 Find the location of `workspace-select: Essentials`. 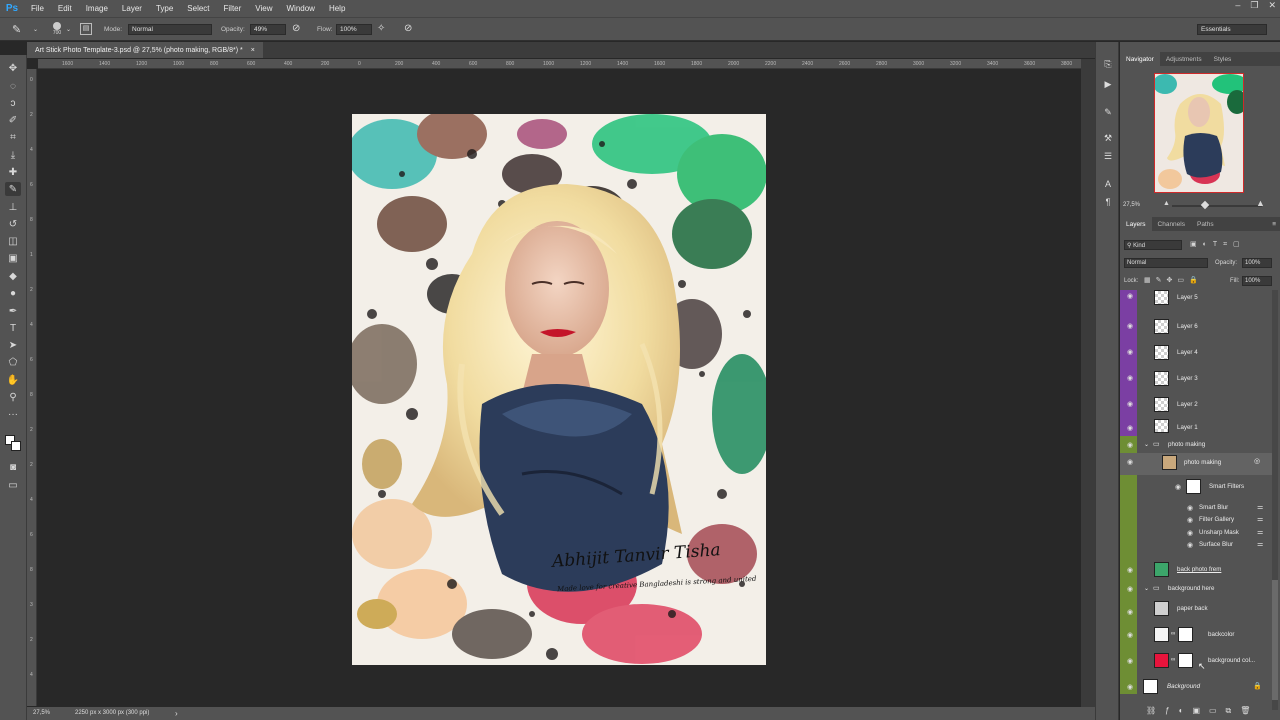

workspace-select: Essentials is located at coordinates (1232, 29).